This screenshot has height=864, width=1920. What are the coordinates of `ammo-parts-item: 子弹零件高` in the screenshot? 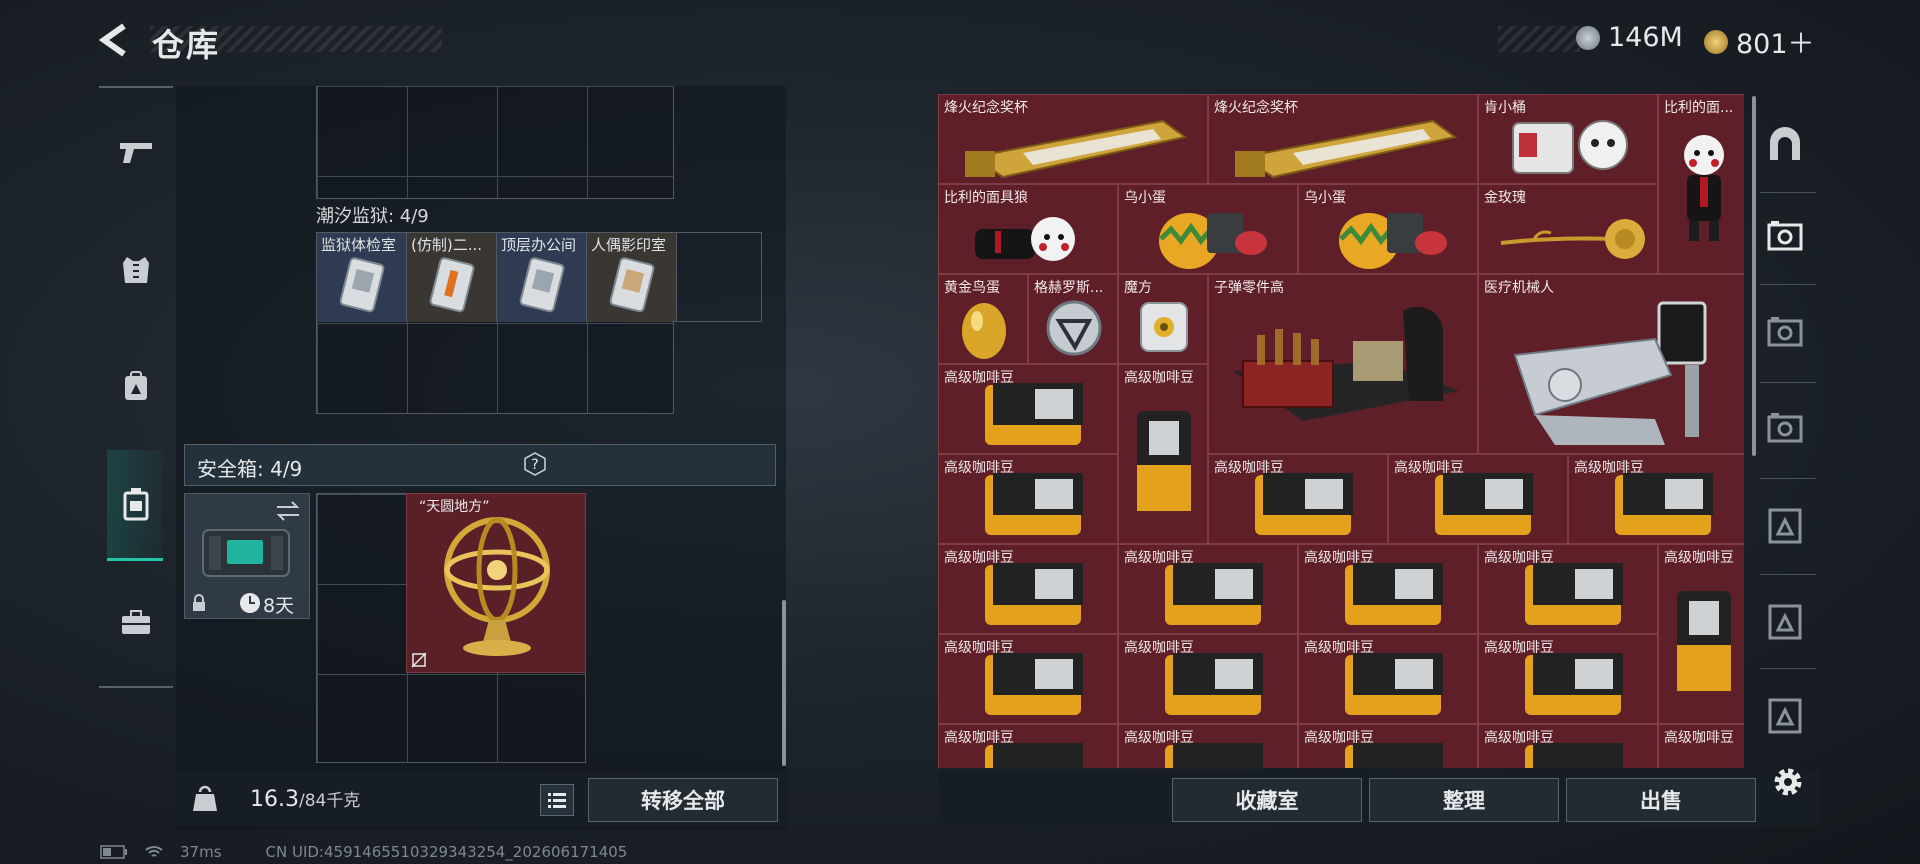 It's located at (1343, 364).